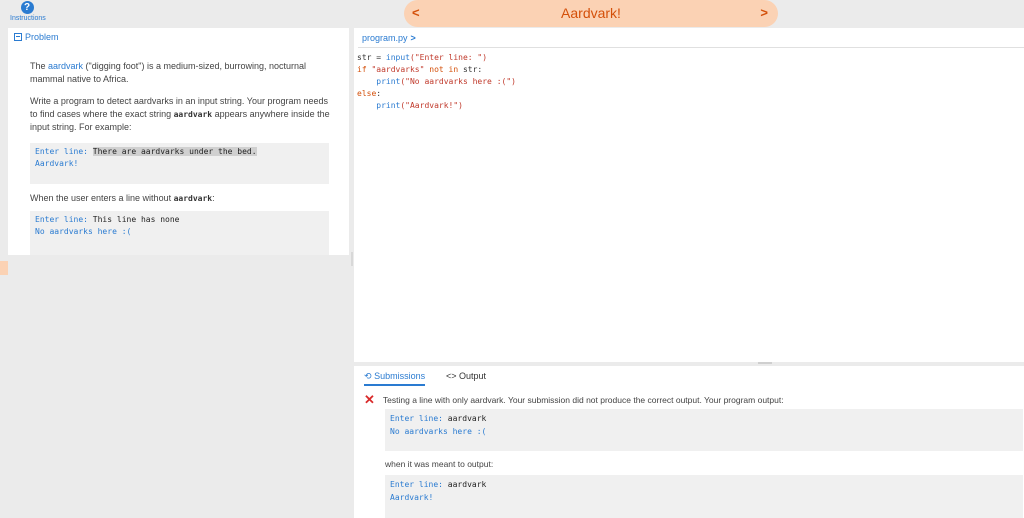 This screenshot has height=518, width=1024. I want to click on actual-input: aardvark, so click(467, 418).